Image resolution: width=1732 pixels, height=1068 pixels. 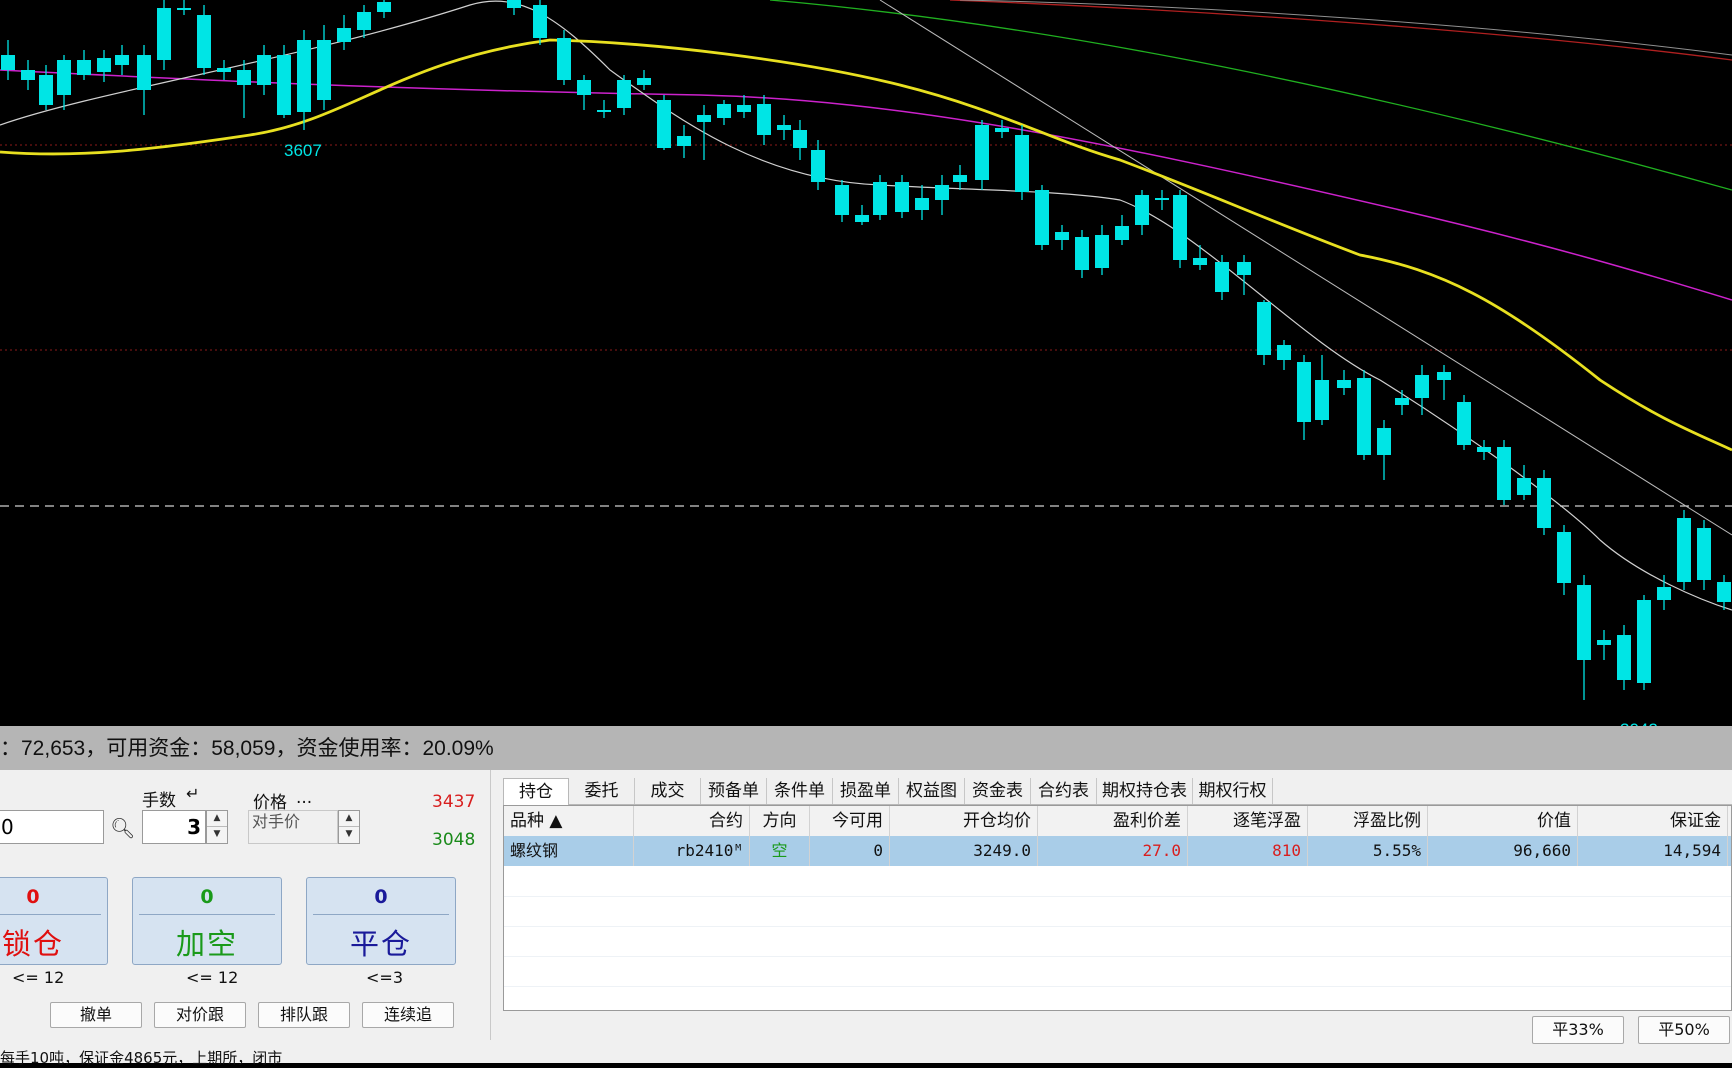 I want to click on lots-label: 手数, so click(x=159, y=801).